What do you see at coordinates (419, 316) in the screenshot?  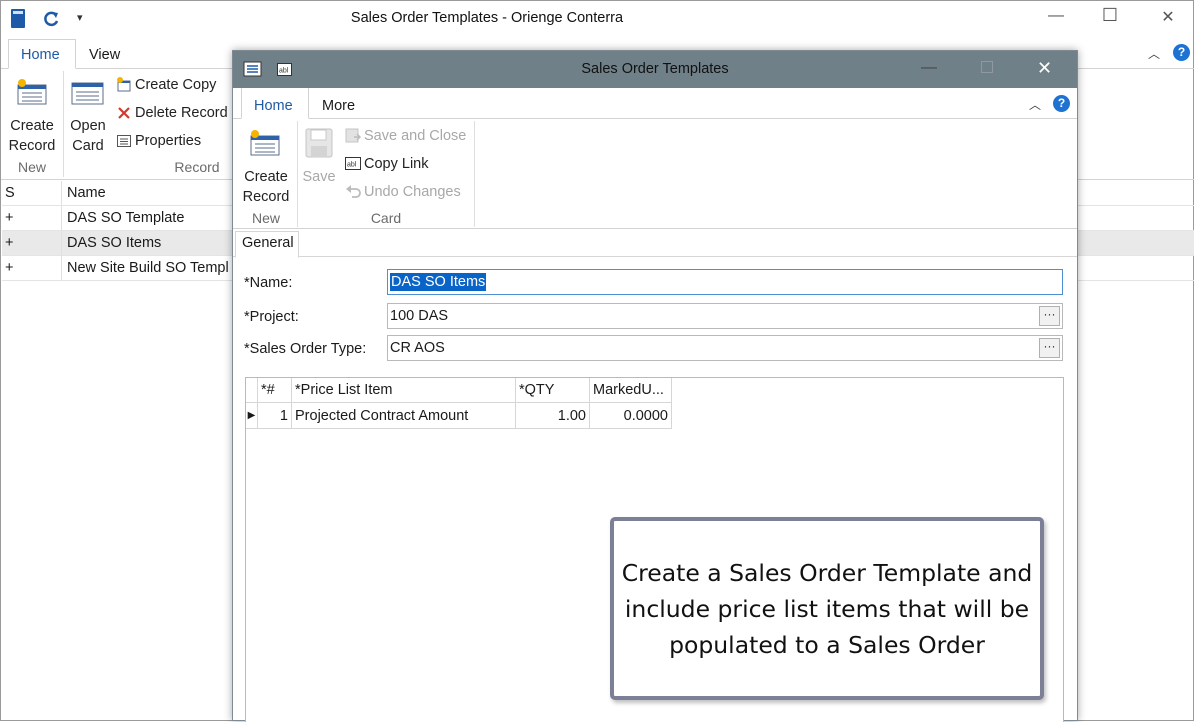 I see `project-value: 100 DAS` at bounding box center [419, 316].